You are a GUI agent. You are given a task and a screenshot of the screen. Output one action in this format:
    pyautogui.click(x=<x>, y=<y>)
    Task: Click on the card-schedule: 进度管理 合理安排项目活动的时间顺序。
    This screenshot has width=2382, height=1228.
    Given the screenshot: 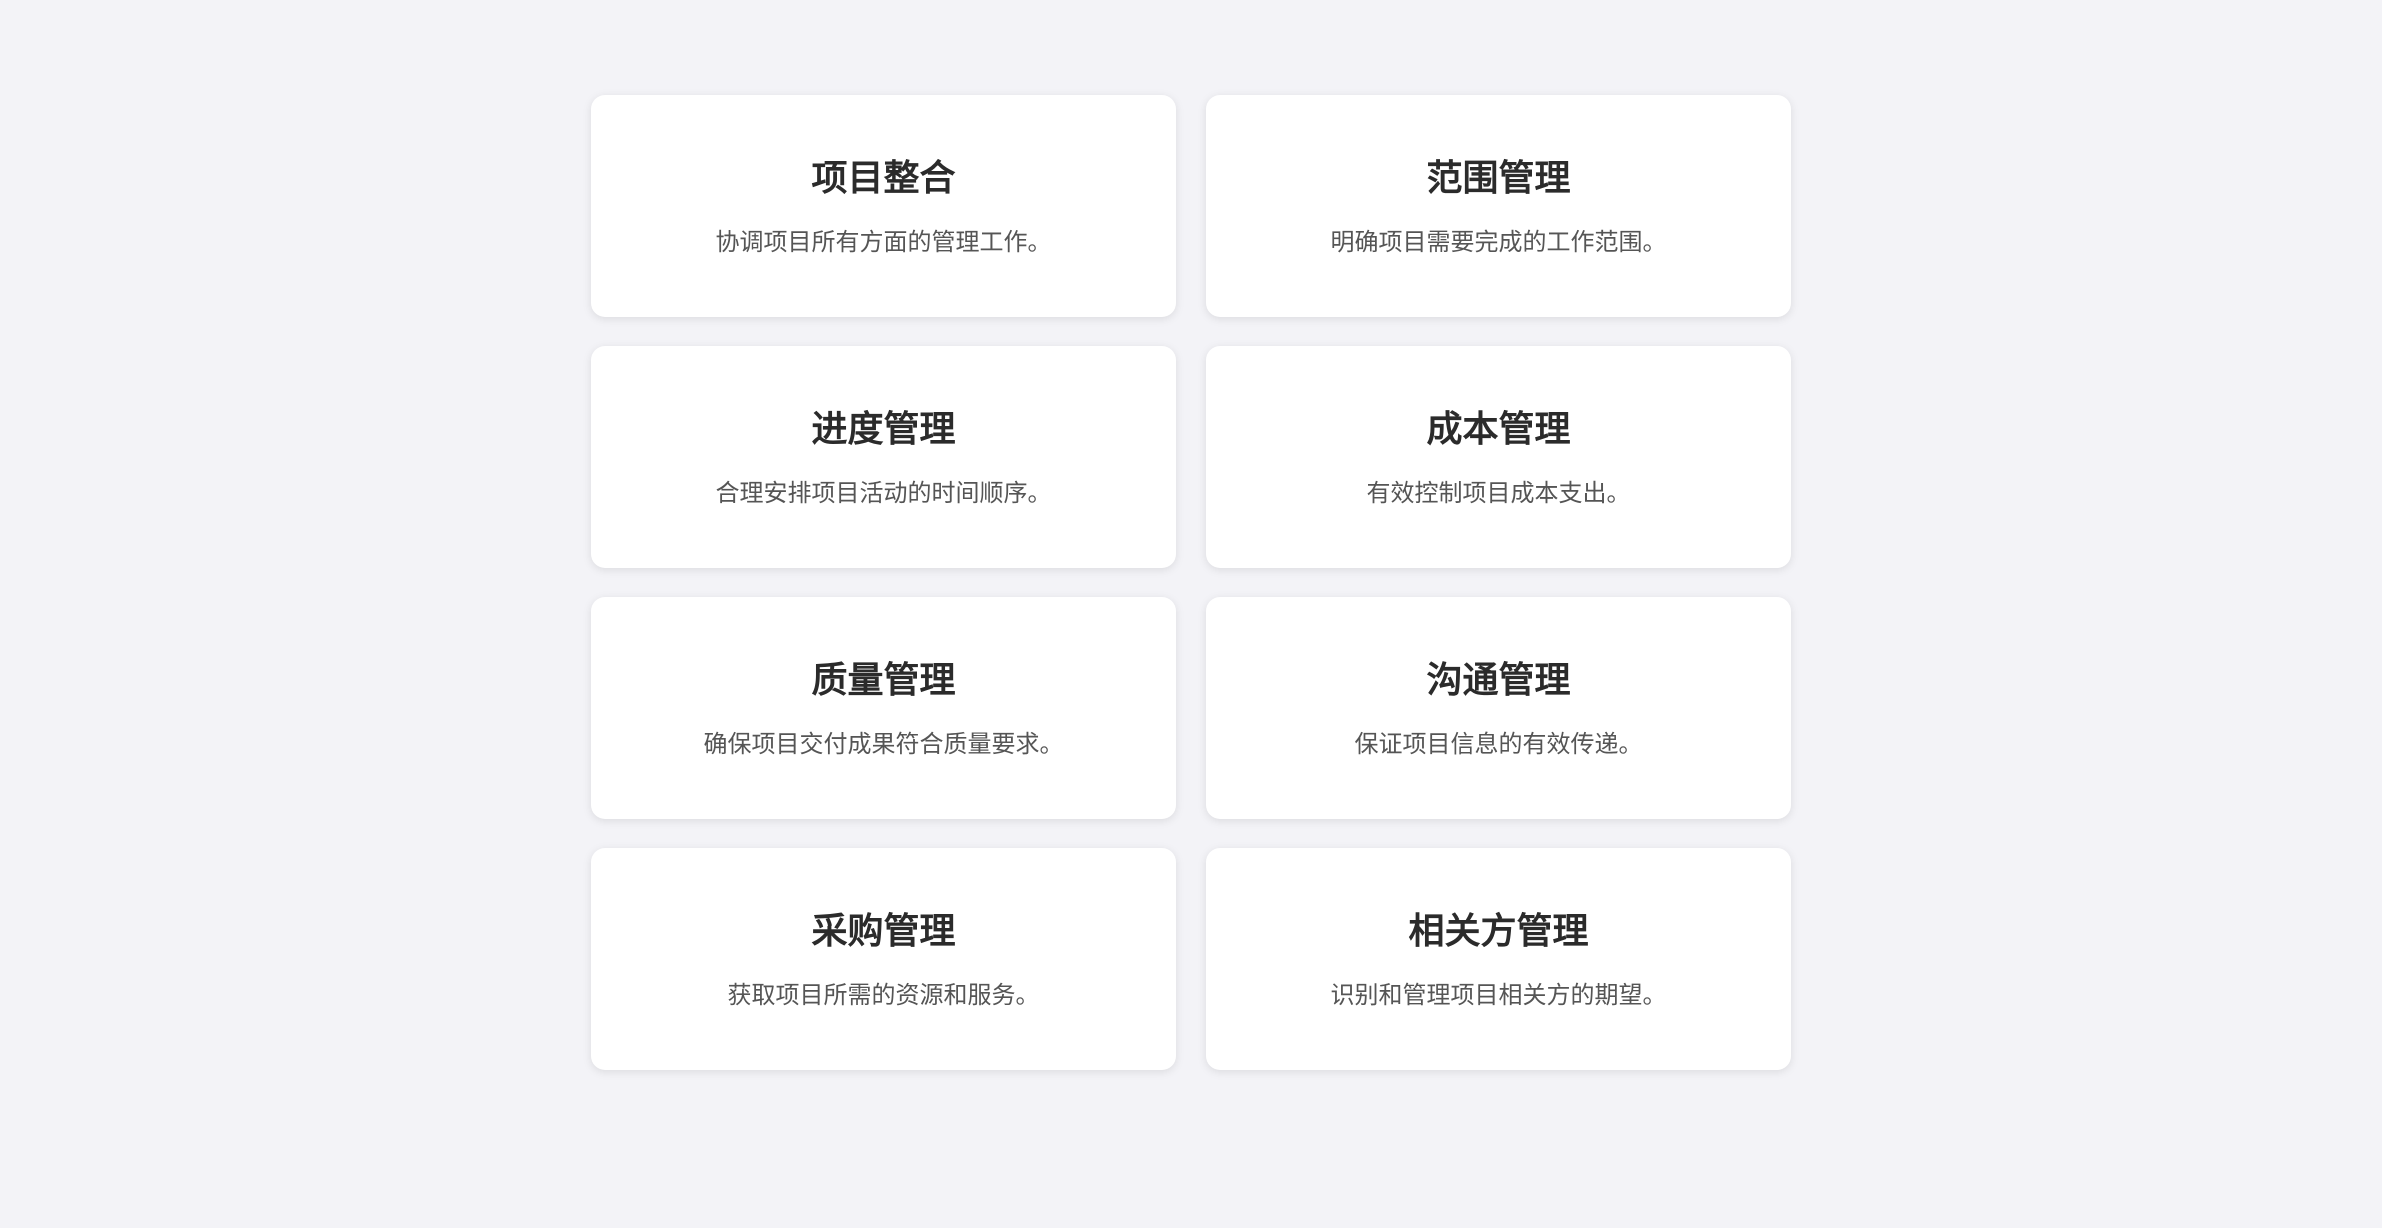 What is the action you would take?
    pyautogui.click(x=883, y=457)
    